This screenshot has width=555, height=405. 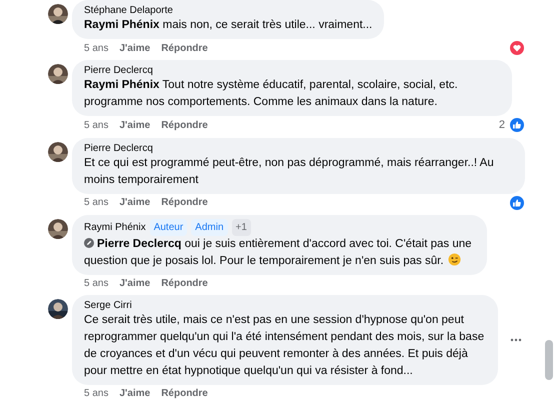 I want to click on more-icon, so click(x=516, y=340).